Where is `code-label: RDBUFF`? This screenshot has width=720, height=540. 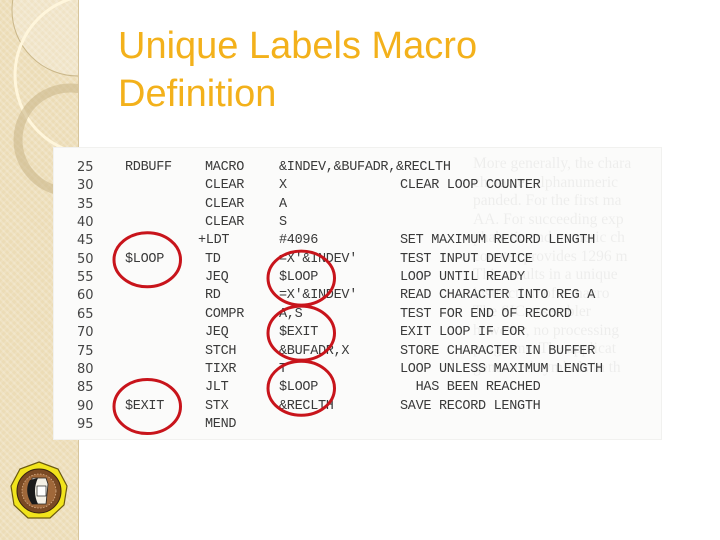 code-label: RDBUFF is located at coordinates (148, 167).